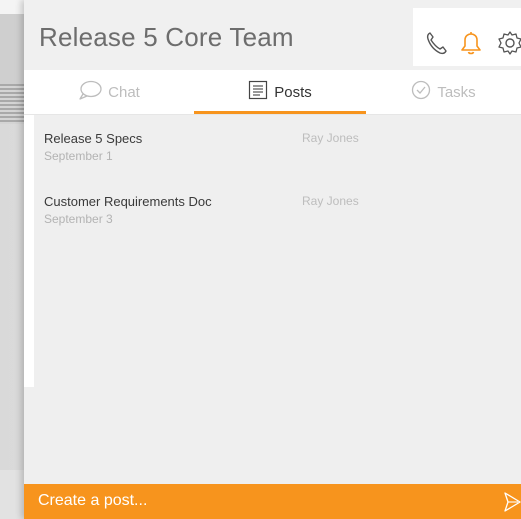  I want to click on window-header: Release 5 Core Team, so click(272, 35).